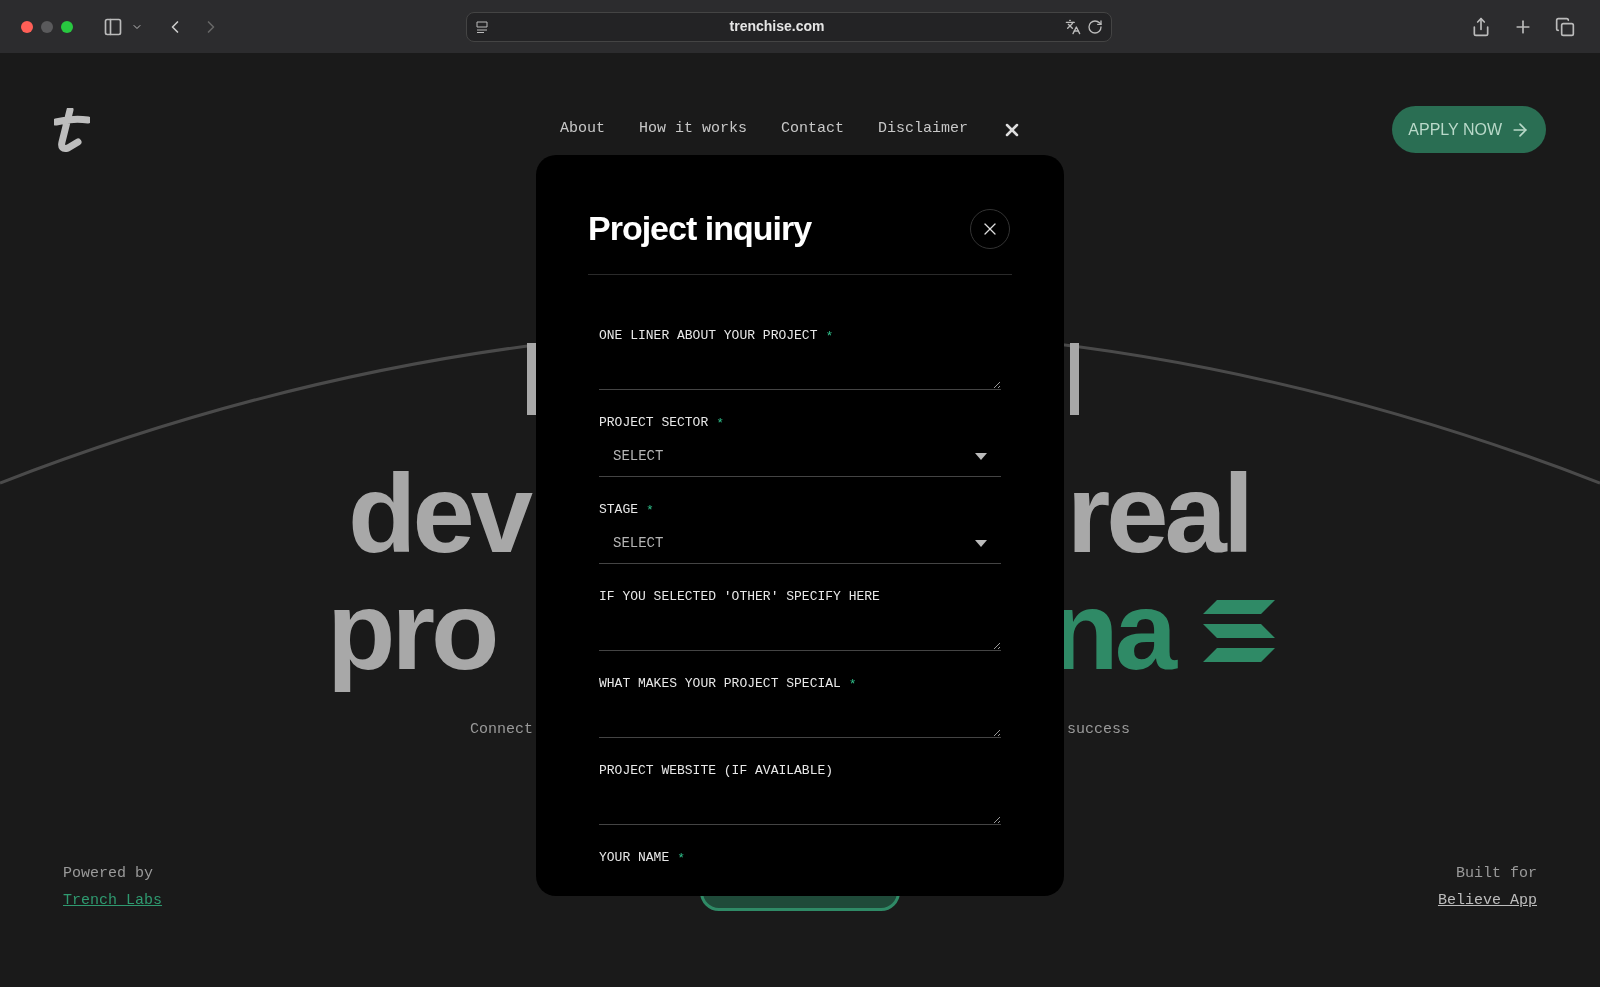 The width and height of the screenshot is (1600, 987). What do you see at coordinates (113, 900) in the screenshot?
I see `trench-labs-link: Trench Labs` at bounding box center [113, 900].